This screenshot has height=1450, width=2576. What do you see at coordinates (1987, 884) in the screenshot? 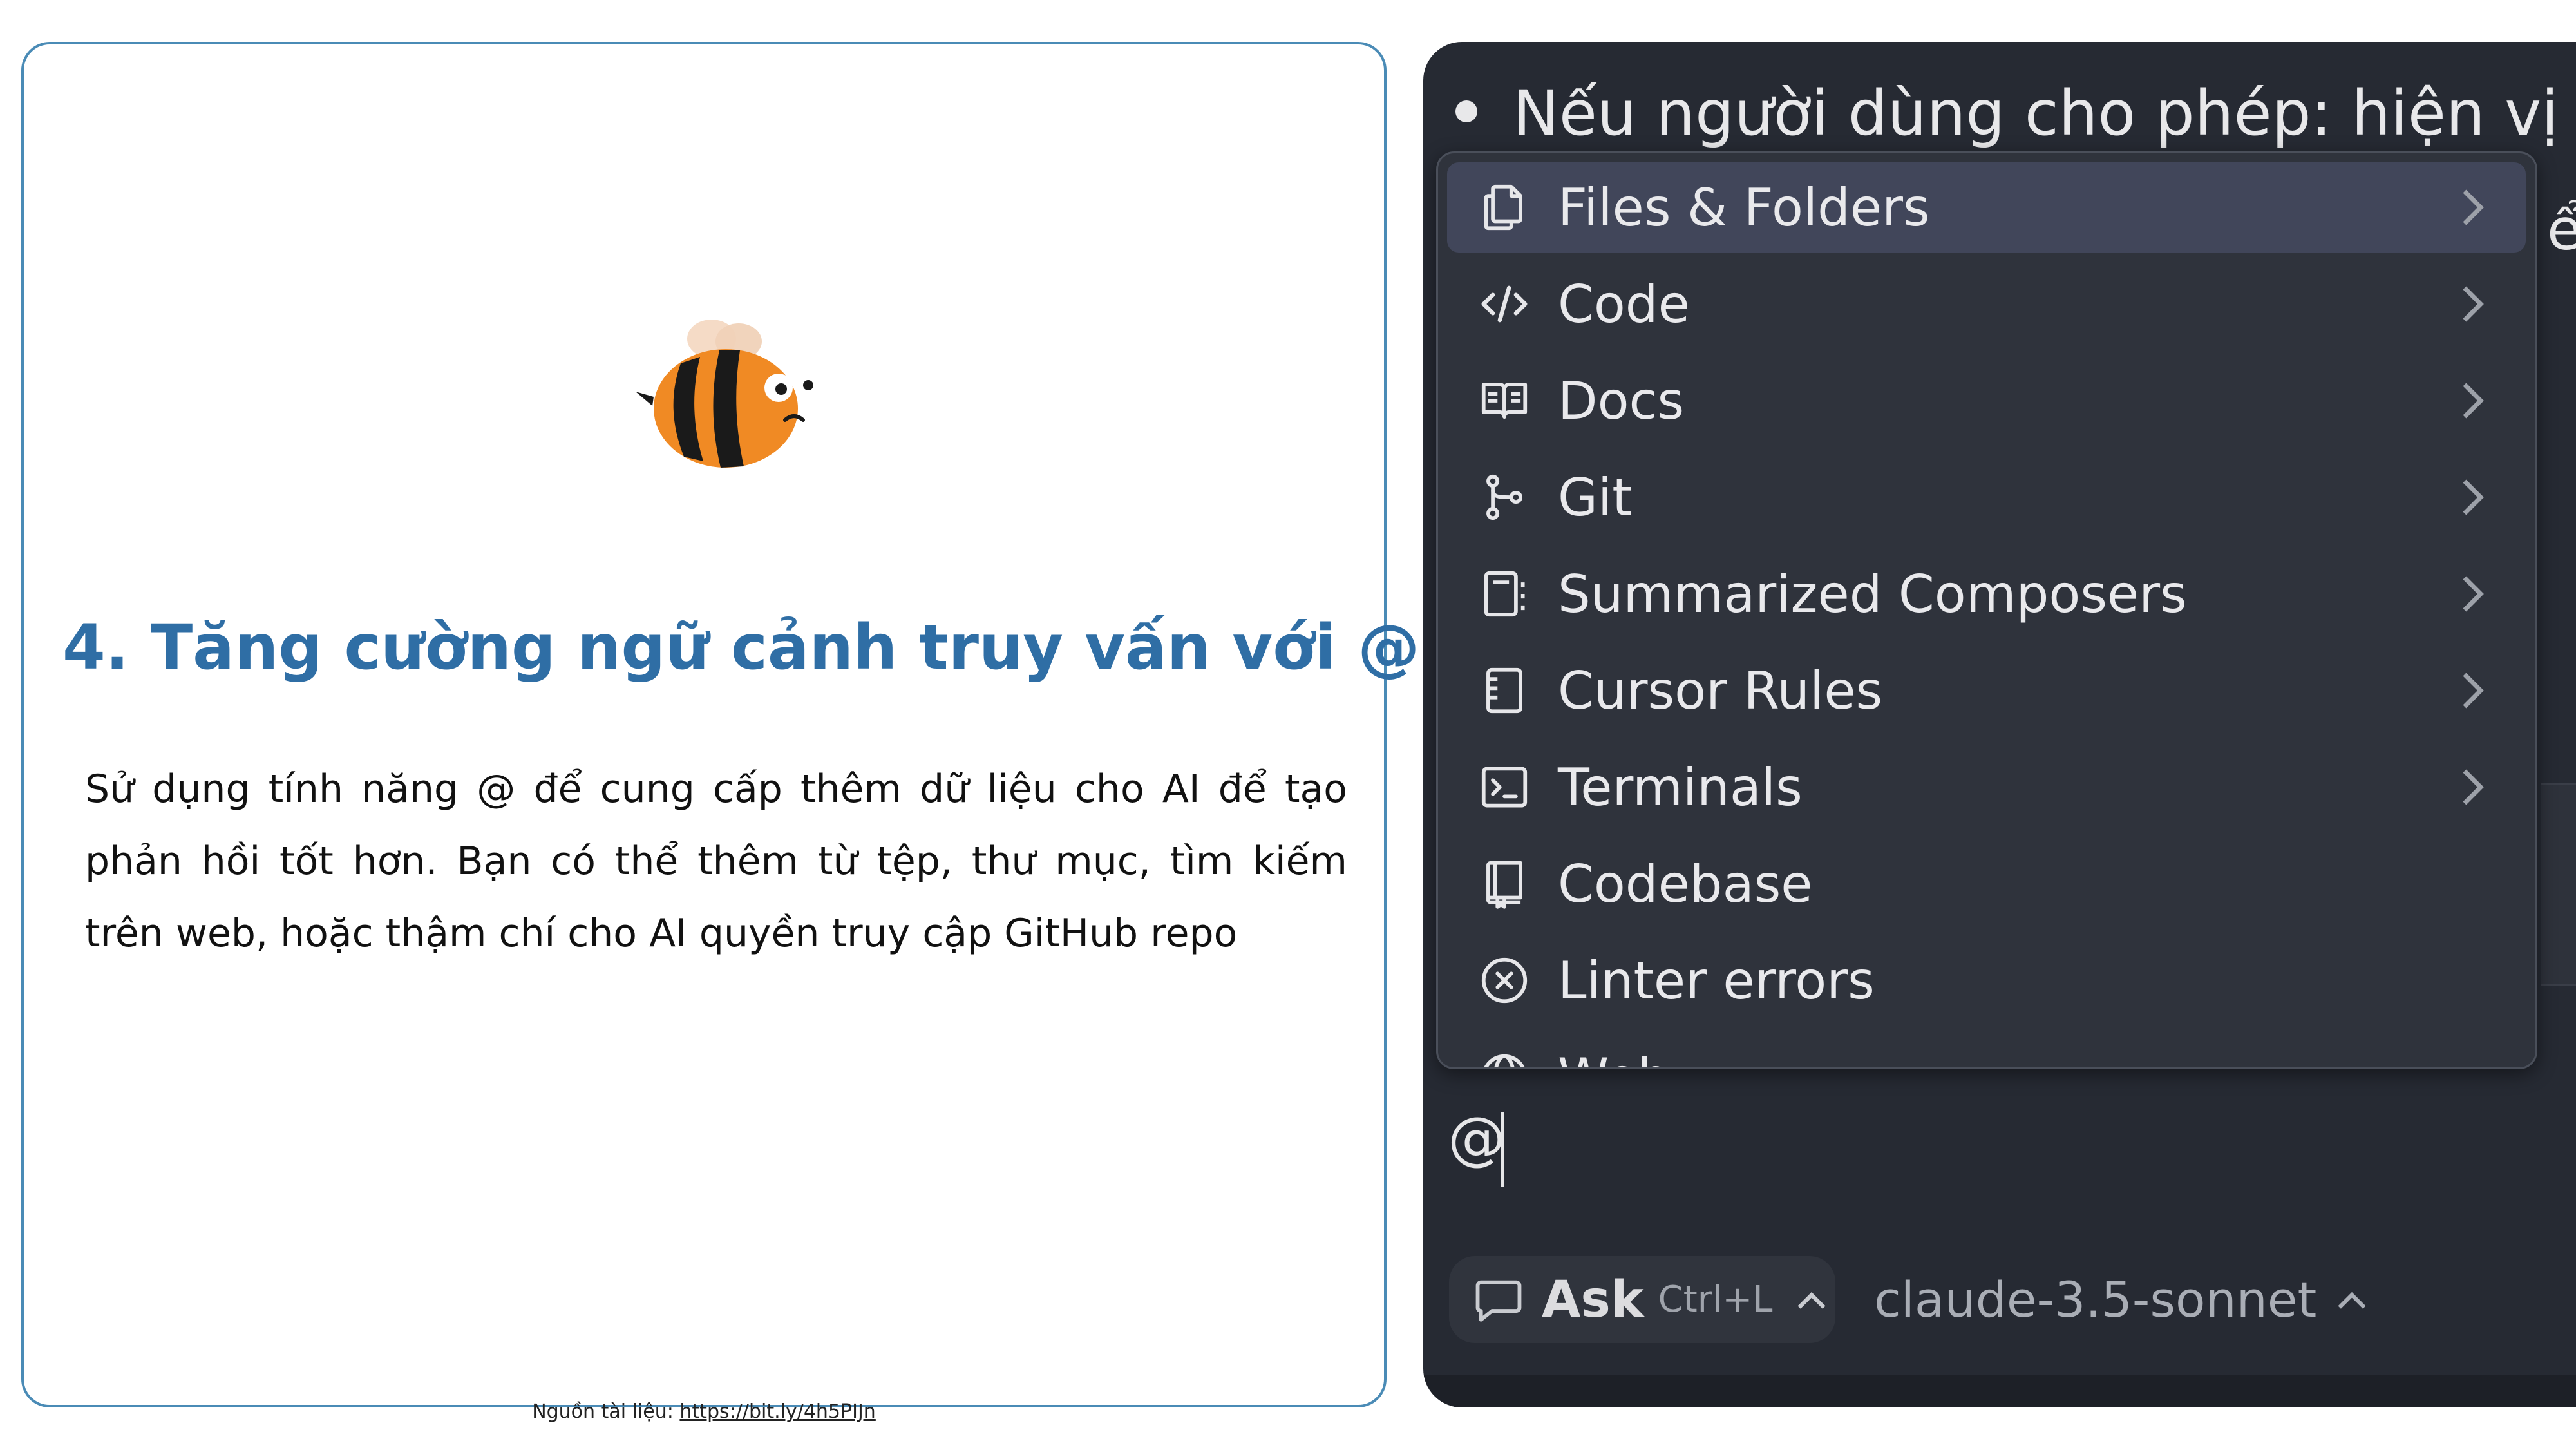
I see `menu-item-codebase: Codebase` at bounding box center [1987, 884].